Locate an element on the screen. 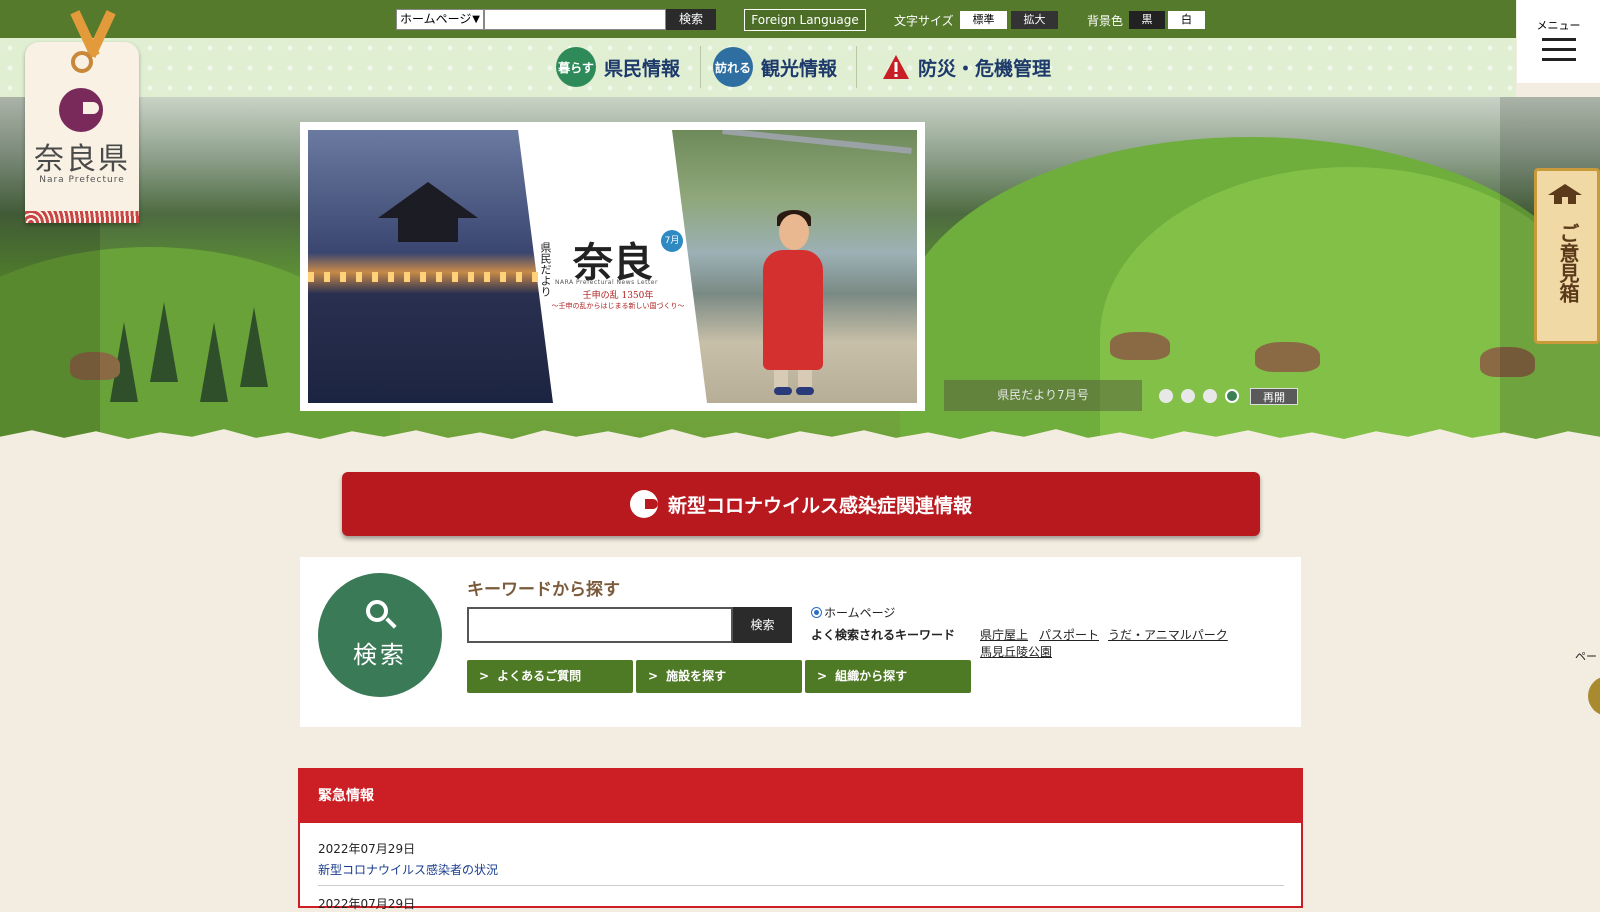 The height and width of the screenshot is (912, 1600). scope-radio-homepage: ホームページ is located at coordinates (853, 612).